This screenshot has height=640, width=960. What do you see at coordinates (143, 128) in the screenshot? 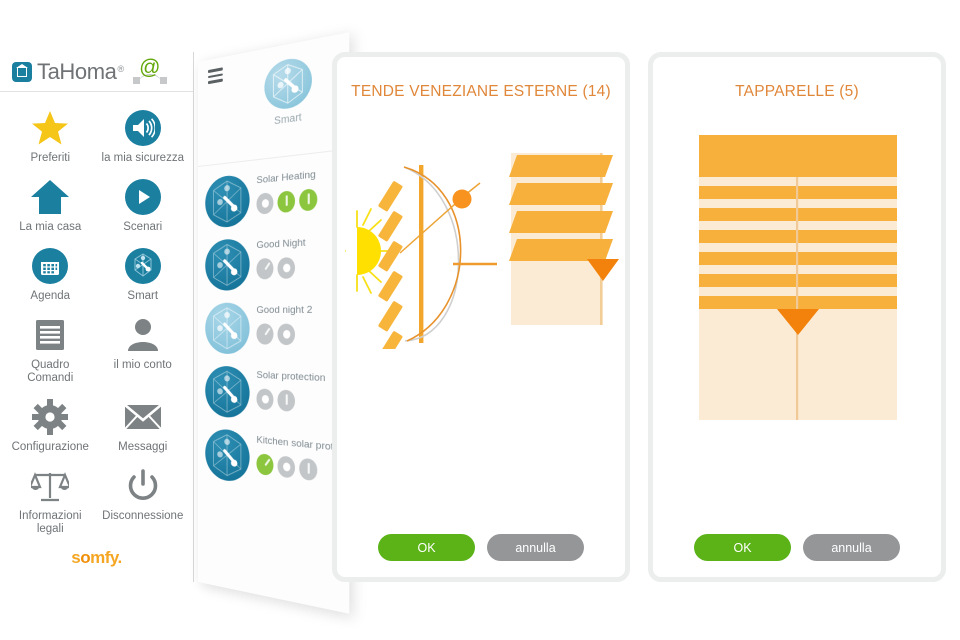
I see `speaker-icon` at bounding box center [143, 128].